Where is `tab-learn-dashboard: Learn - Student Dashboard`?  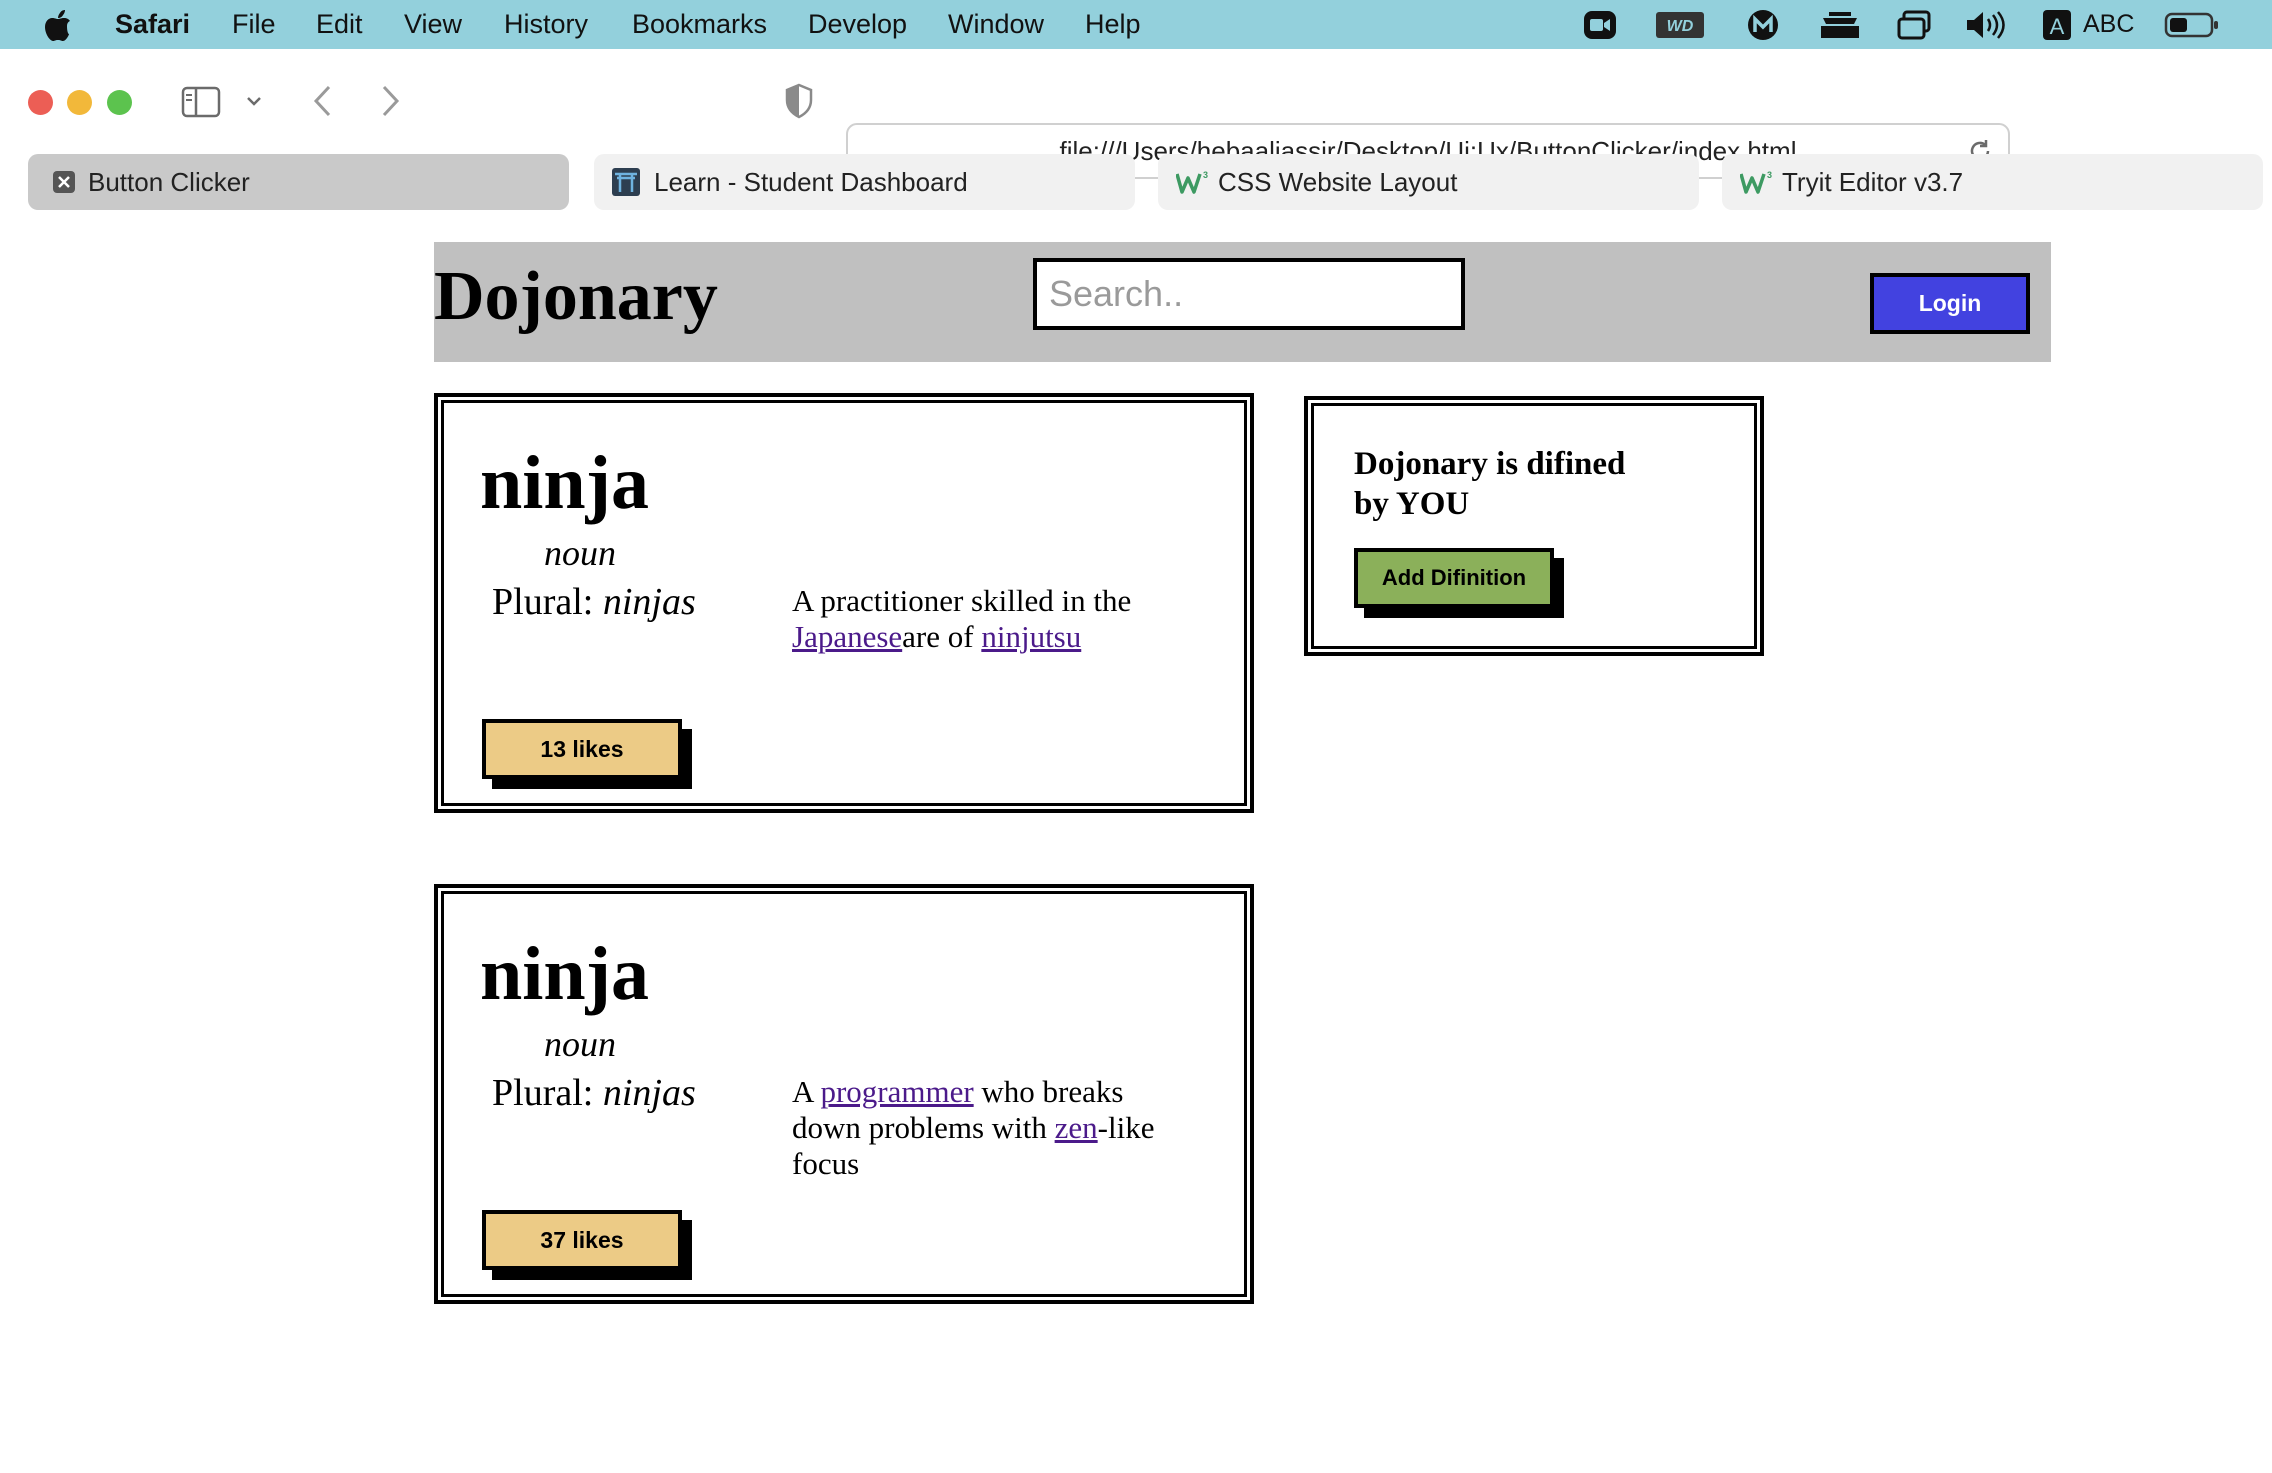
tab-learn-dashboard: Learn - Student Dashboard is located at coordinates (864, 182).